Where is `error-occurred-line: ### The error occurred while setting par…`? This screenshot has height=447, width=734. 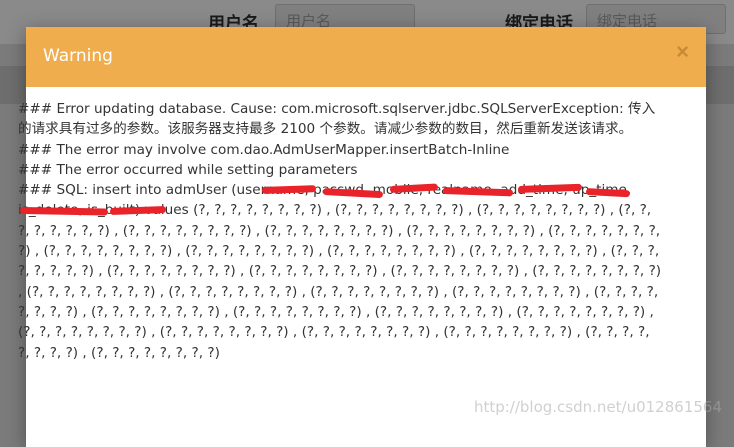 error-occurred-line: ### The error occurred while setting par… is located at coordinates (188, 169).